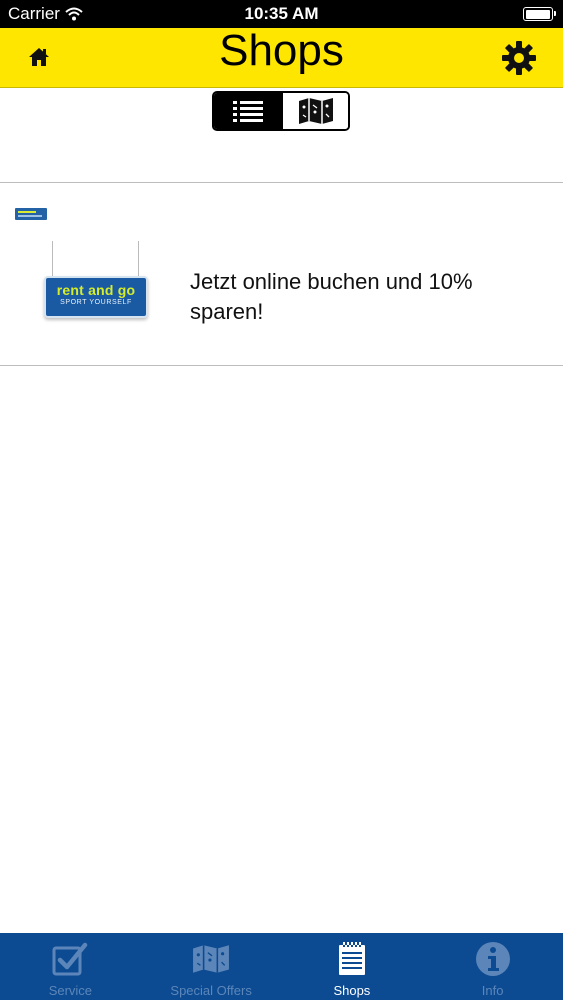 This screenshot has width=563, height=1000. I want to click on battery-icon, so click(539, 14).